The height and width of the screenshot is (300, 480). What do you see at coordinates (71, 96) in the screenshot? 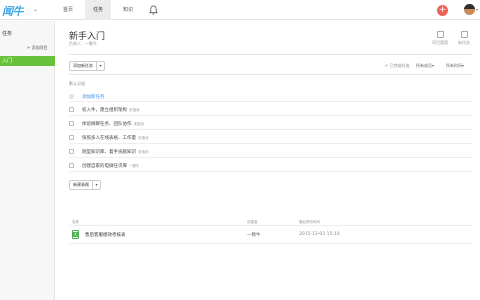
I see `checkbox` at bounding box center [71, 96].